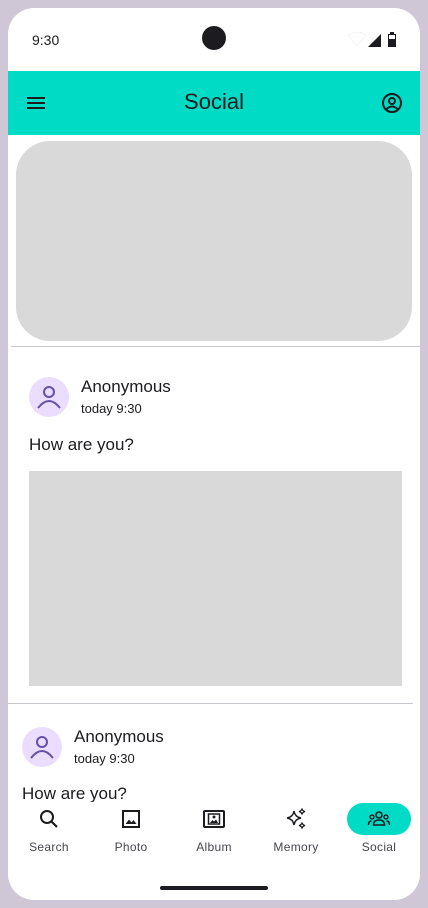 This screenshot has width=428, height=908. Describe the element at coordinates (296, 818) in the screenshot. I see `sparkles-icon` at that location.